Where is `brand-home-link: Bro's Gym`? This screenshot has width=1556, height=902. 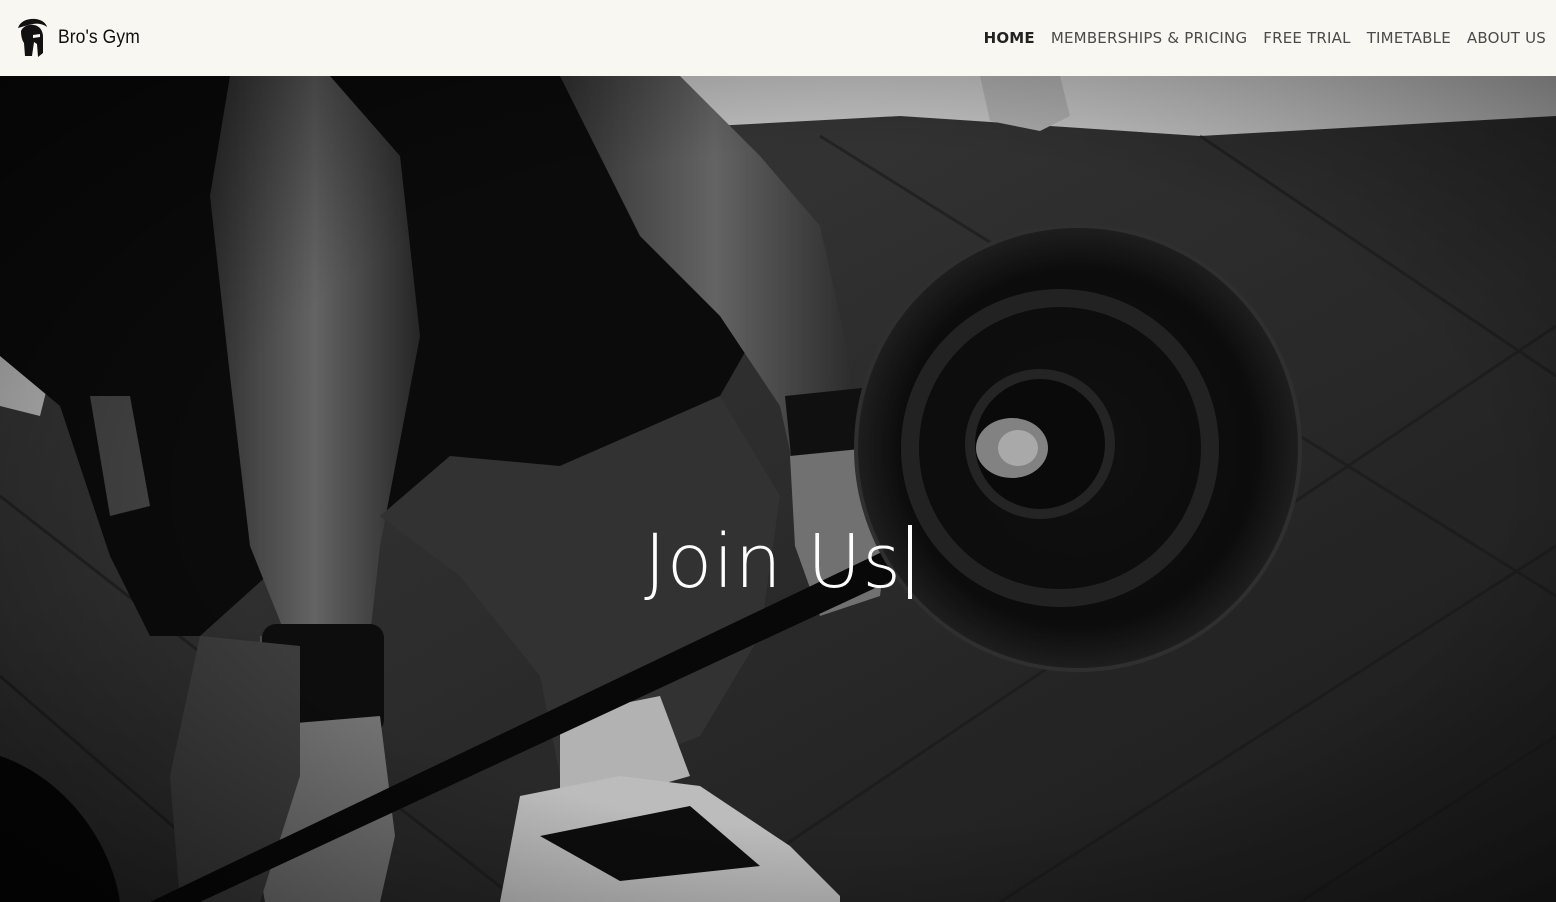
brand-home-link: Bro's Gym is located at coordinates (73, 38).